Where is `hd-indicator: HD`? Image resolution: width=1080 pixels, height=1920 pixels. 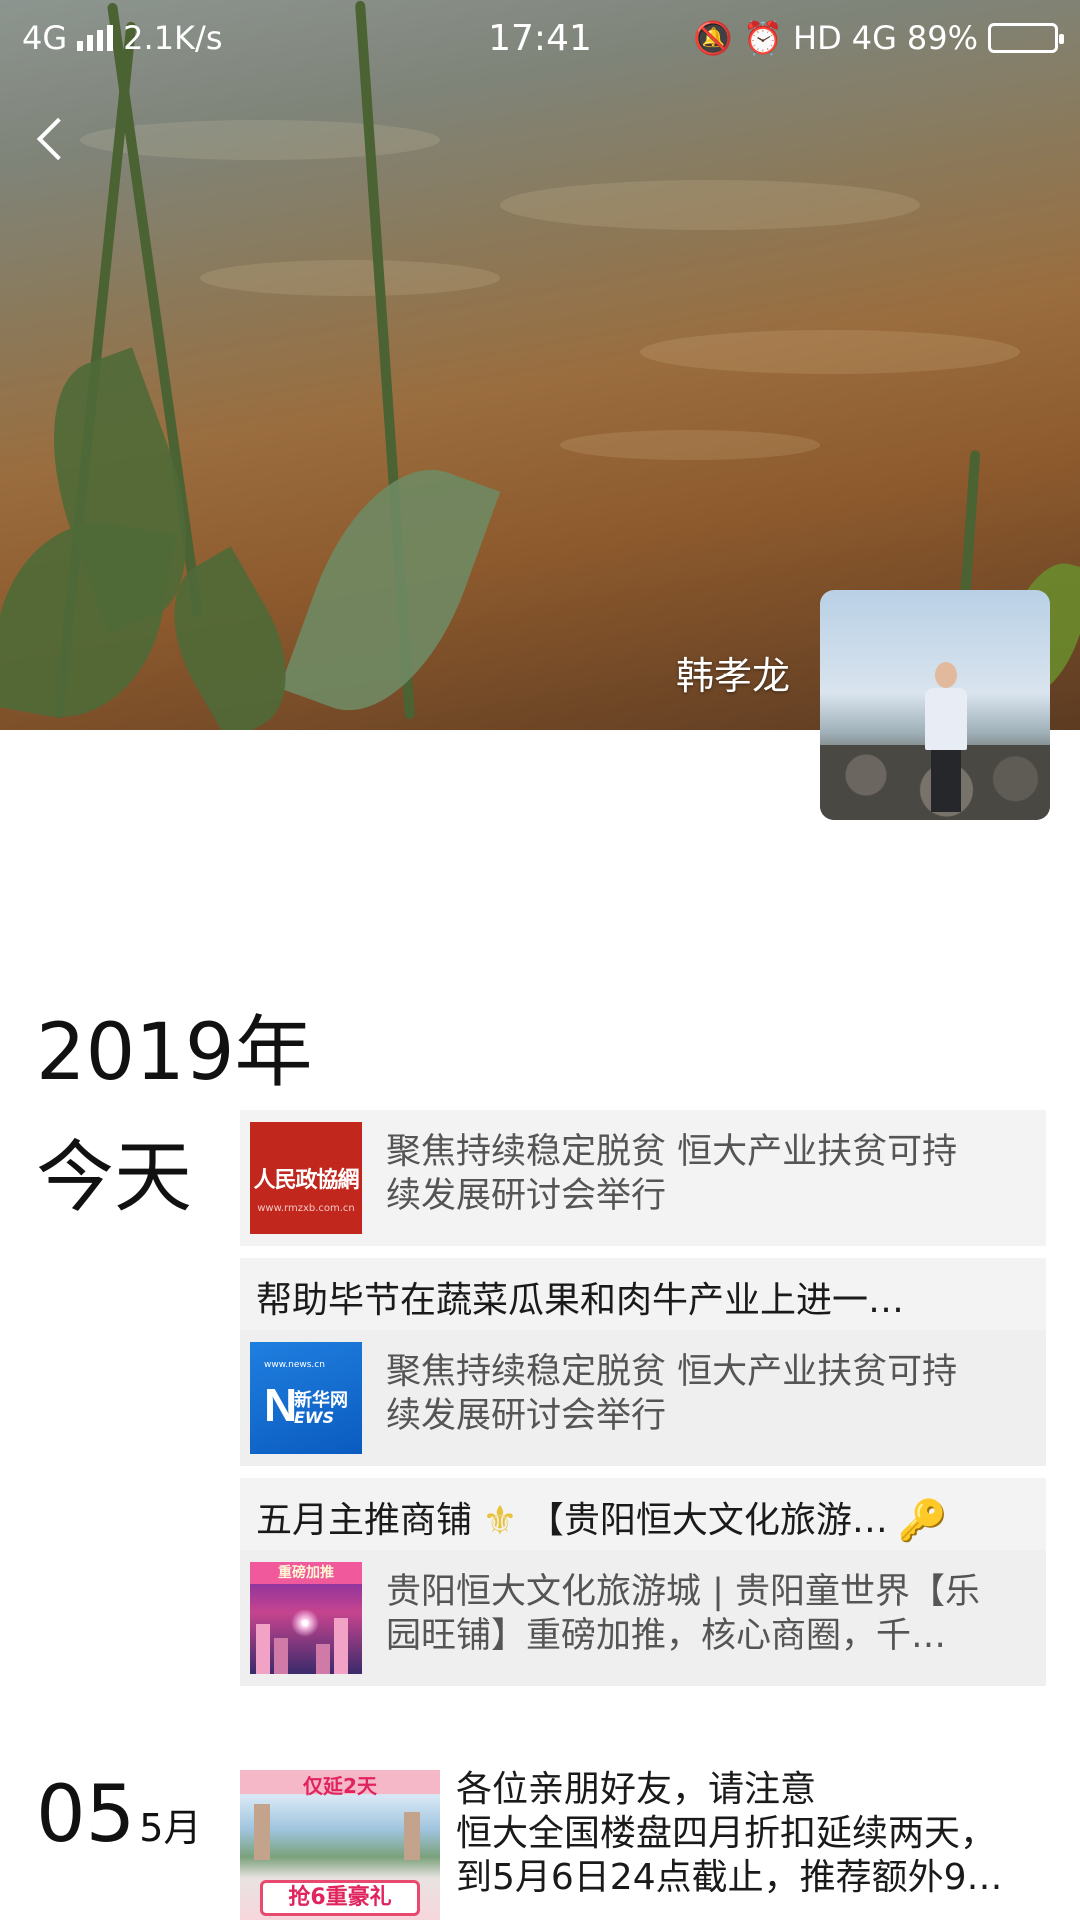 hd-indicator: HD is located at coordinates (817, 38).